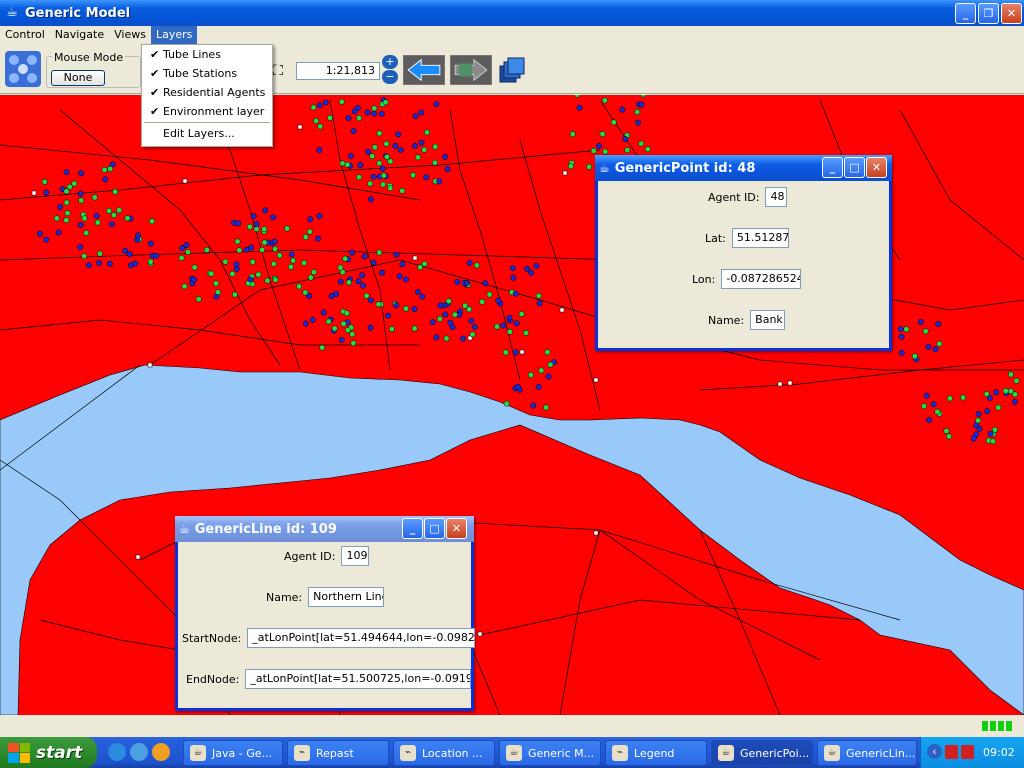 This screenshot has height=768, width=1024. Describe the element at coordinates (338, 753) in the screenshot. I see `task-repast: ⌁ Repast` at that location.